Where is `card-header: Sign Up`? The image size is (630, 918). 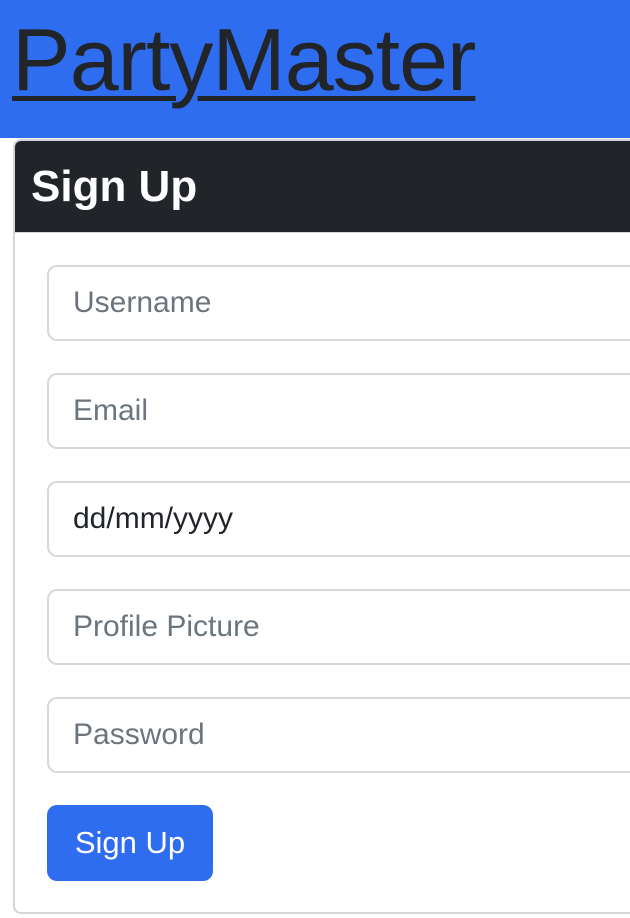
card-header: Sign Up is located at coordinates (322, 187).